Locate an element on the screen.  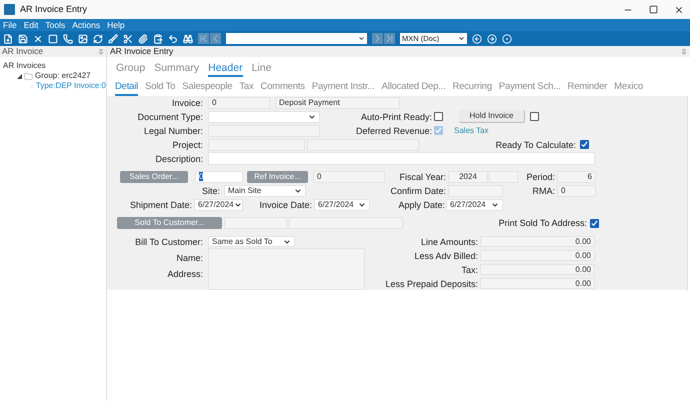
expander-icon is located at coordinates (19, 76).